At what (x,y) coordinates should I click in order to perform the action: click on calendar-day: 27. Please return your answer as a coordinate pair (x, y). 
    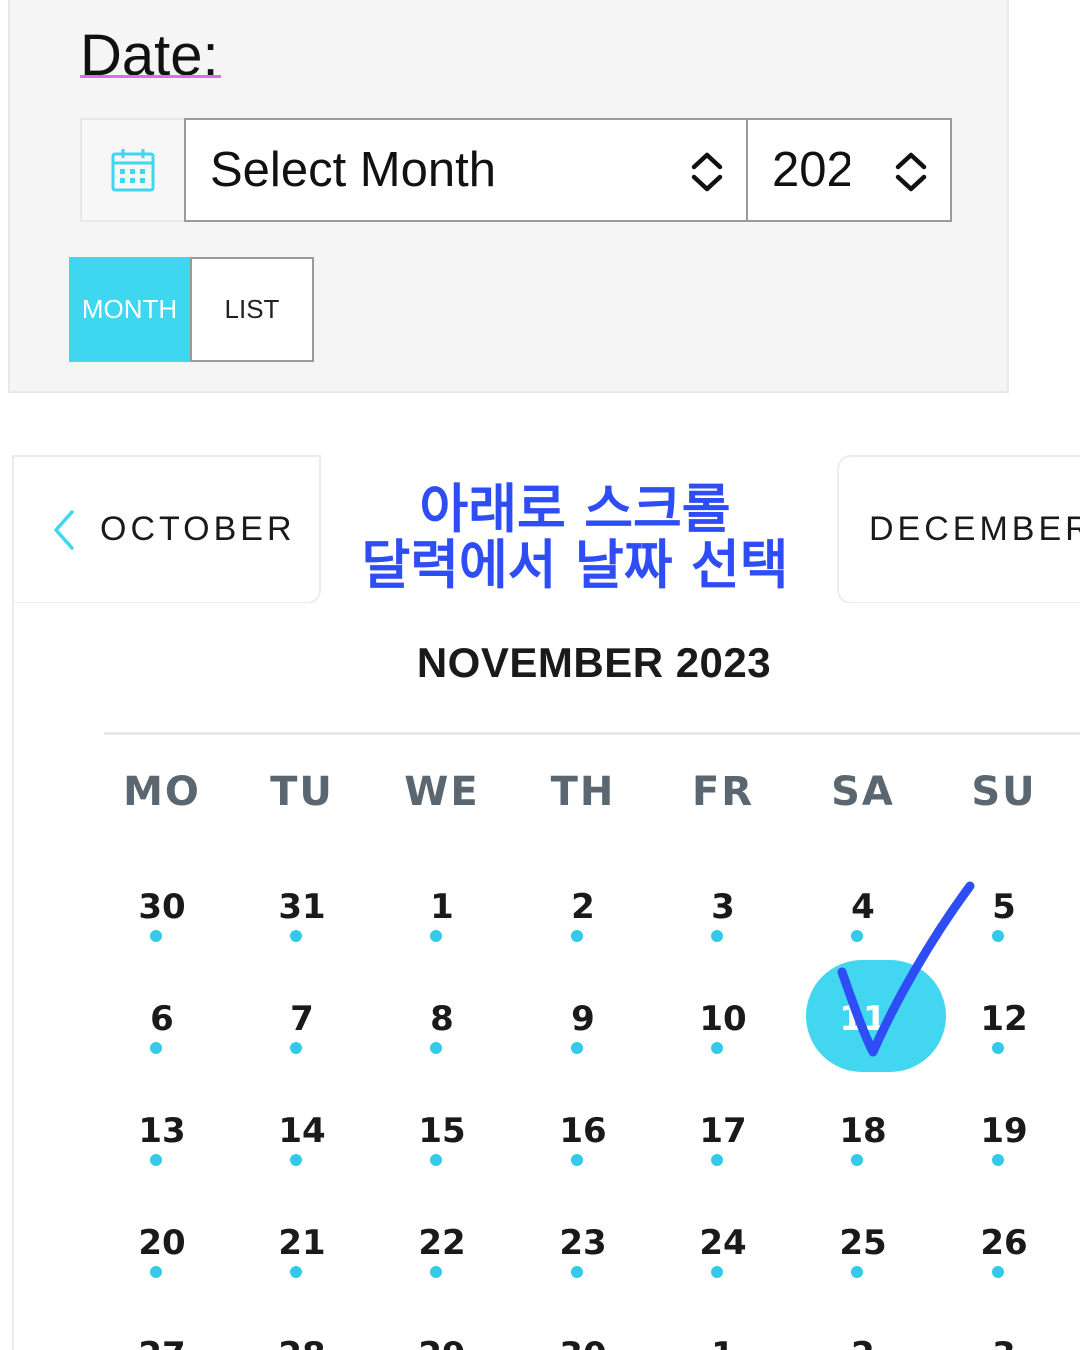
    Looking at the image, I should click on (162, 1342).